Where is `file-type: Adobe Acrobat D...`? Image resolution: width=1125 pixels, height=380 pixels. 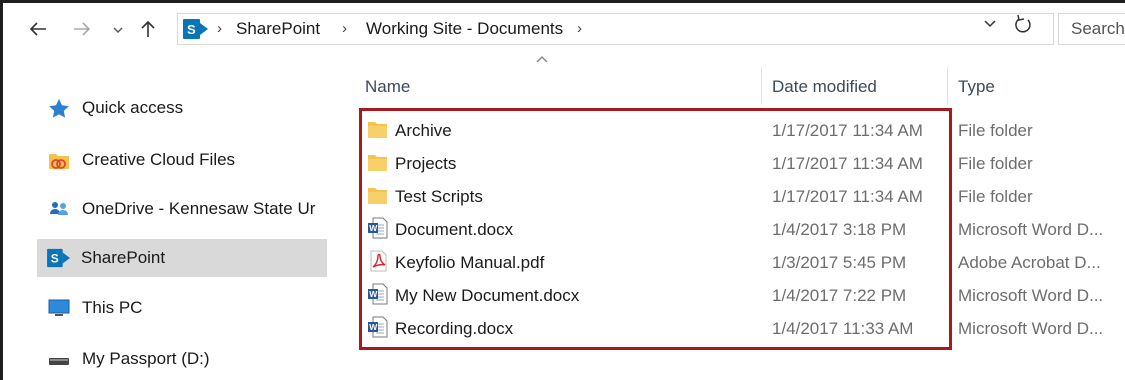 file-type: Adobe Acrobat D... is located at coordinates (1029, 262).